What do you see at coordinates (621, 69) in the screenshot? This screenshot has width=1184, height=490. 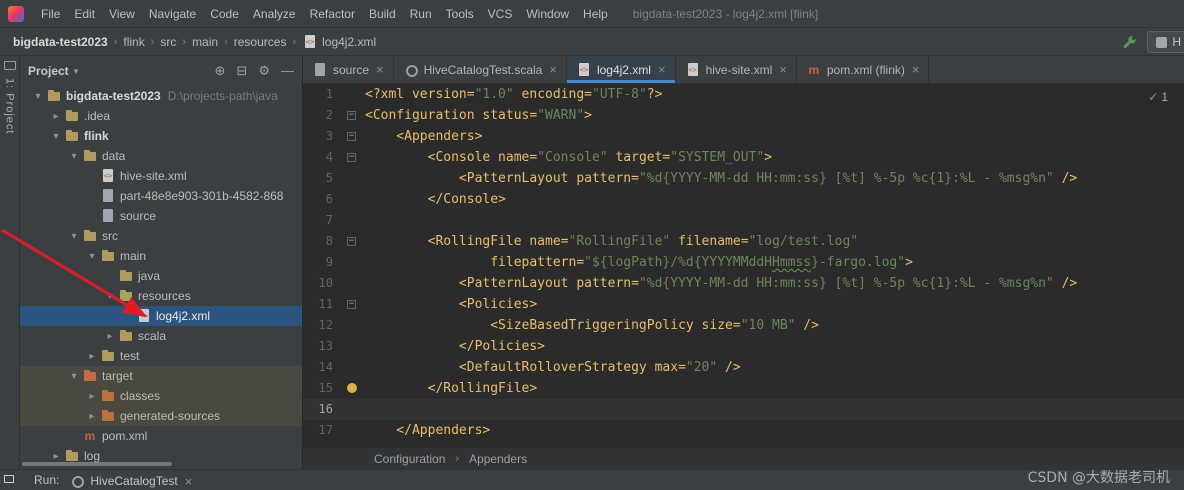 I see `tab-log4j2.xml: log4j2.xml ×` at bounding box center [621, 69].